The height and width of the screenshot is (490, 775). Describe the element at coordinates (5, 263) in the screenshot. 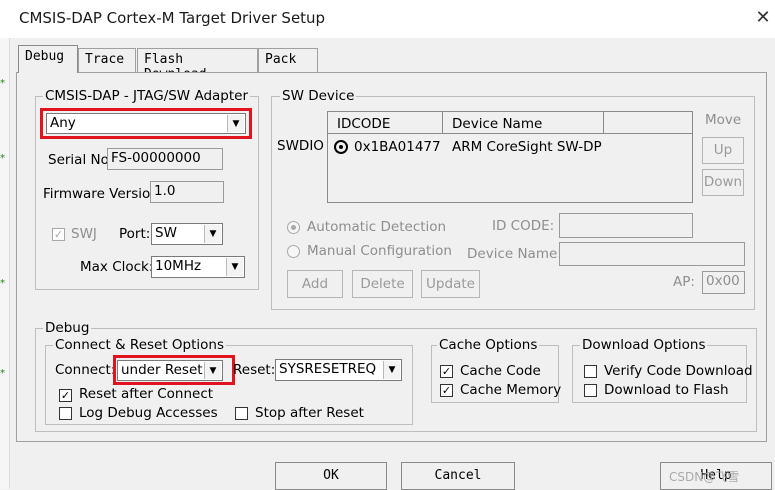

I see `background-window-strip: * * * *` at that location.